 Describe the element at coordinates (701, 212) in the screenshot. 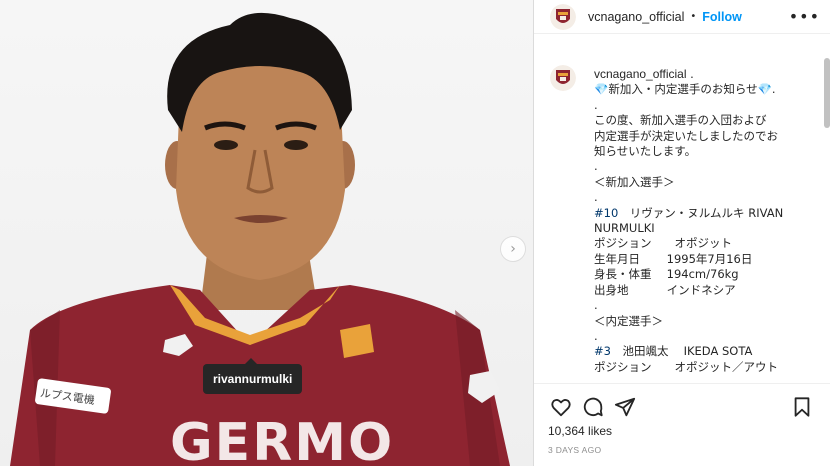

I see `caption-text: リヴァン・ヌルムルキ RIVAN` at that location.